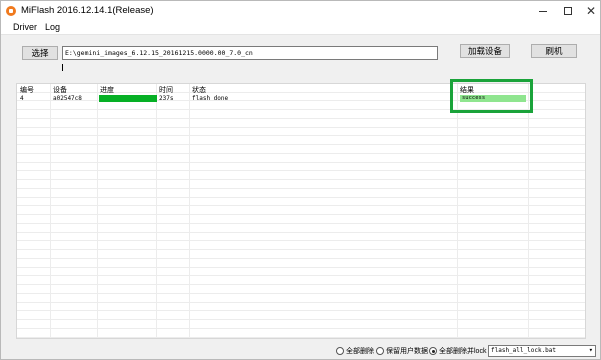 Image resolution: width=601 pixels, height=360 pixels. Describe the element at coordinates (524, 350) in the screenshot. I see `flash-script-value: flash_all_lock.bat` at that location.